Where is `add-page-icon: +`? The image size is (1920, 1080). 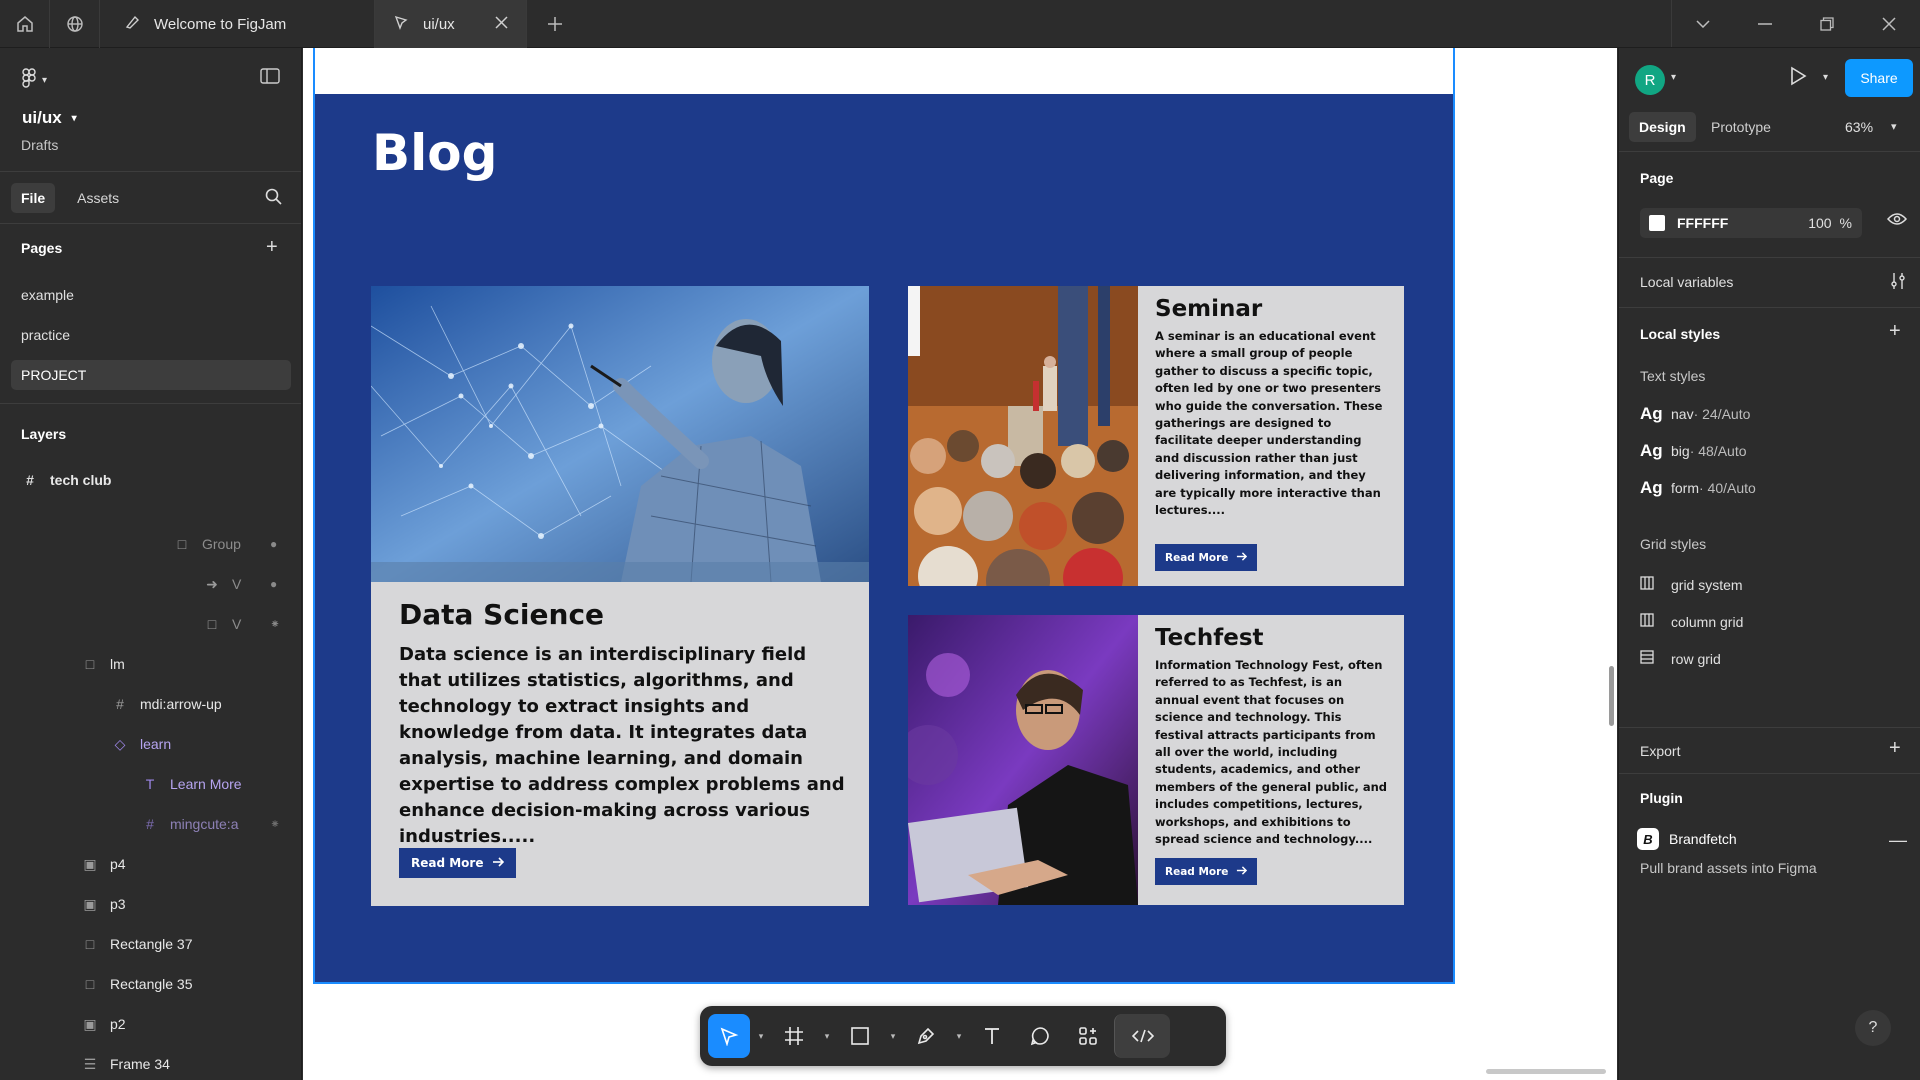
add-page-icon: + is located at coordinates (272, 247).